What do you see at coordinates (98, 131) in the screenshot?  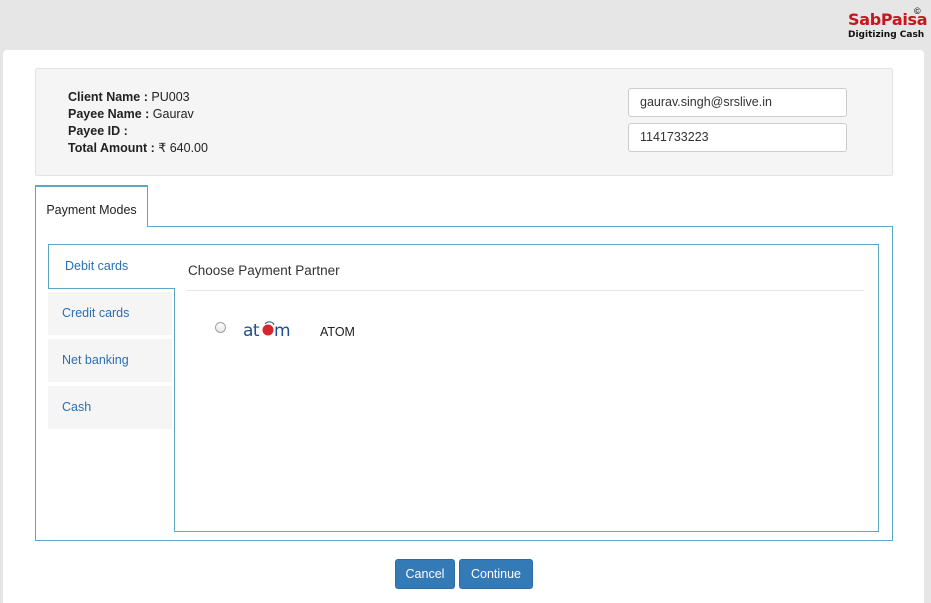 I see `payee-id-label: Payee ID :` at bounding box center [98, 131].